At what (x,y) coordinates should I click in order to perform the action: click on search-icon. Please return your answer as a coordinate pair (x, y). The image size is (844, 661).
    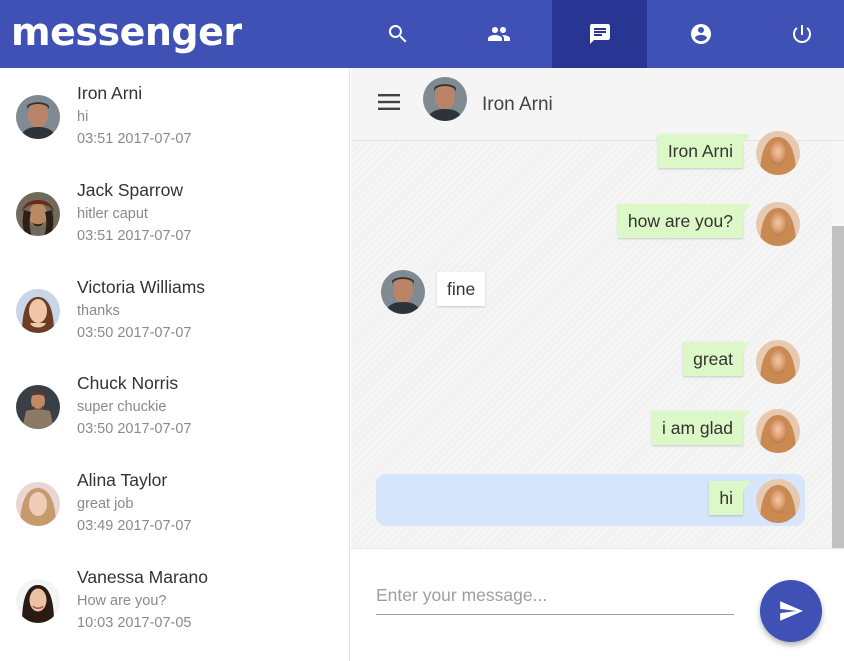
    Looking at the image, I should click on (397, 34).